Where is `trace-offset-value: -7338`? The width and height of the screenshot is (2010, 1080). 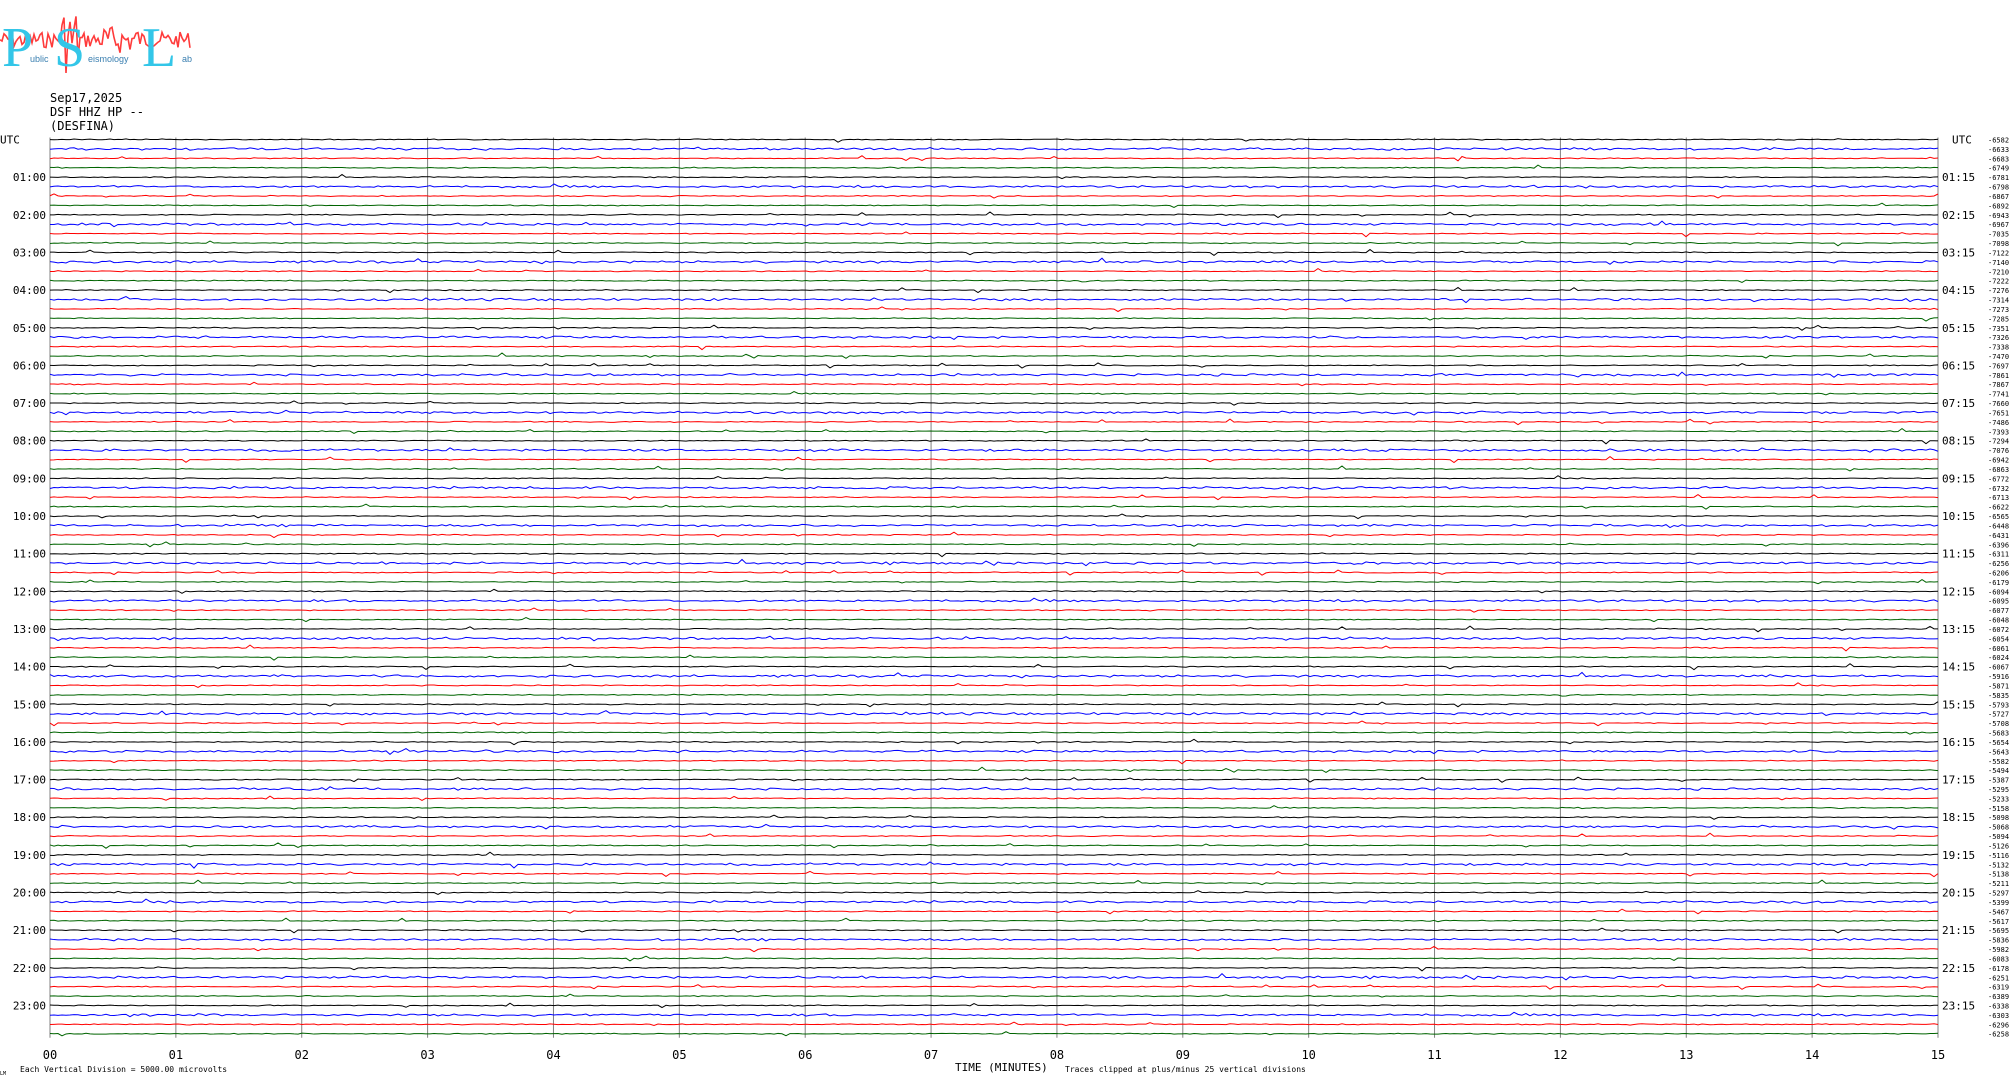 trace-offset-value: -7338 is located at coordinates (1998, 348).